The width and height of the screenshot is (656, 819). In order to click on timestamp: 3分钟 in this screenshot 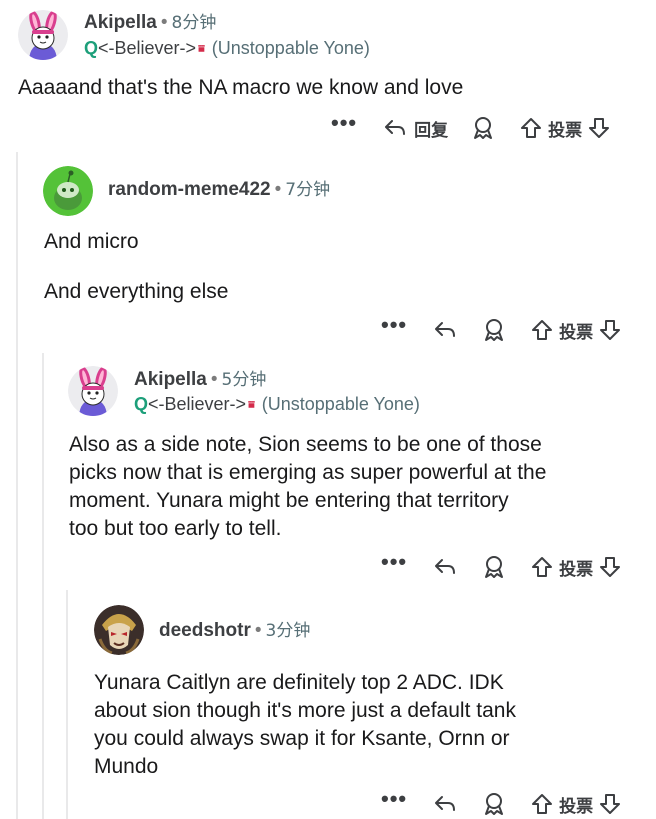, I will do `click(288, 631)`.